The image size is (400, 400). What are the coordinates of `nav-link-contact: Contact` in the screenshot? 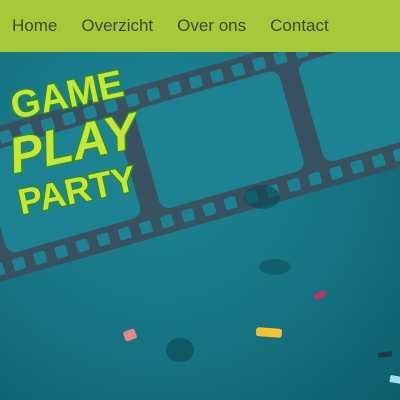 It's located at (299, 26).